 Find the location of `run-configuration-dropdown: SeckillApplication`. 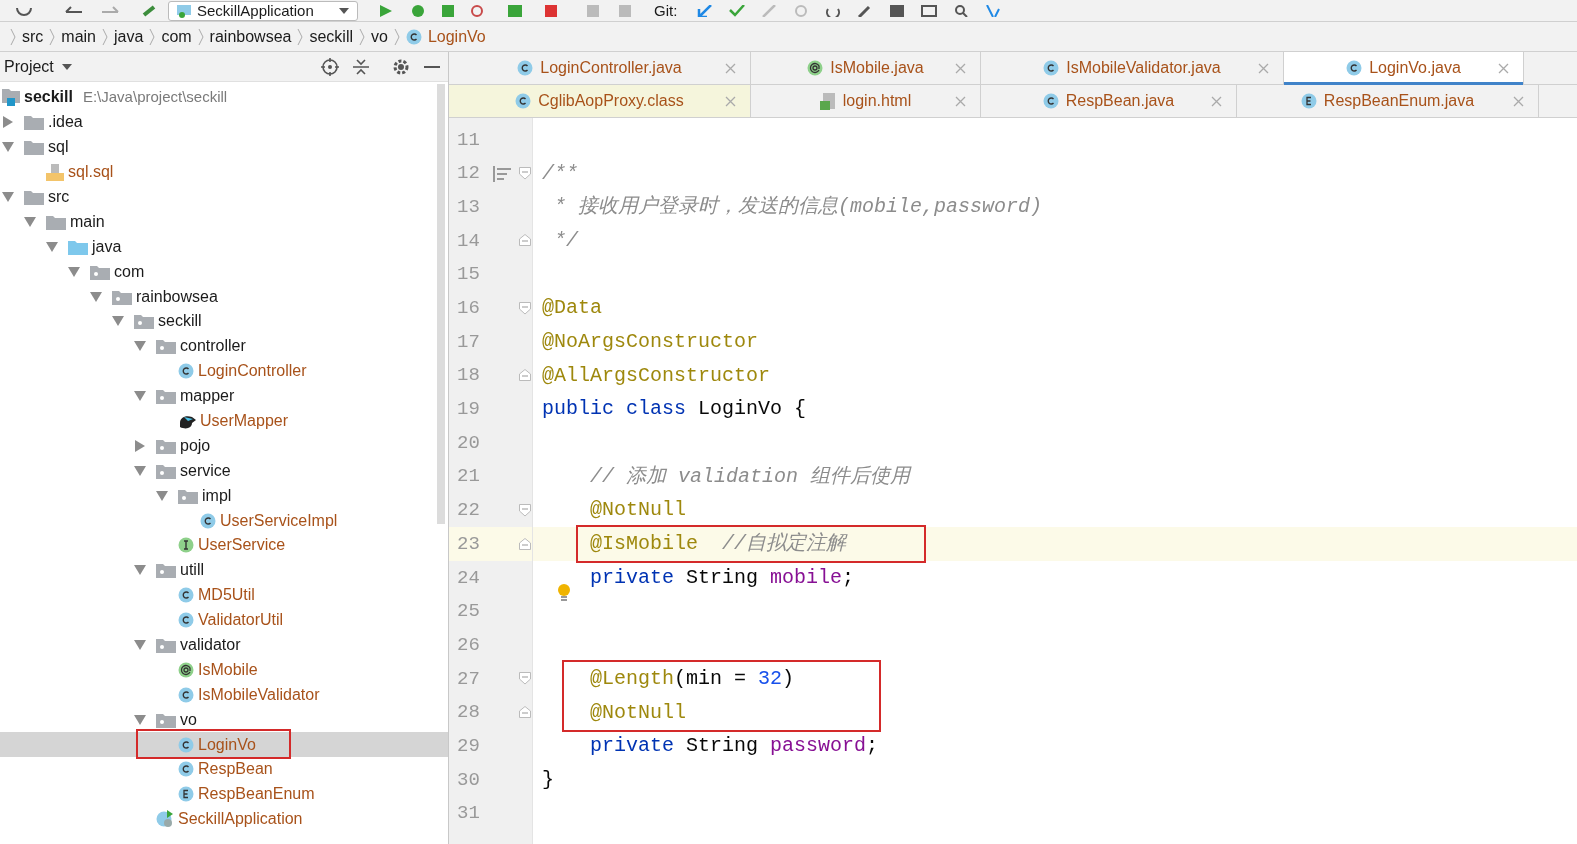

run-configuration-dropdown: SeckillApplication is located at coordinates (263, 10).